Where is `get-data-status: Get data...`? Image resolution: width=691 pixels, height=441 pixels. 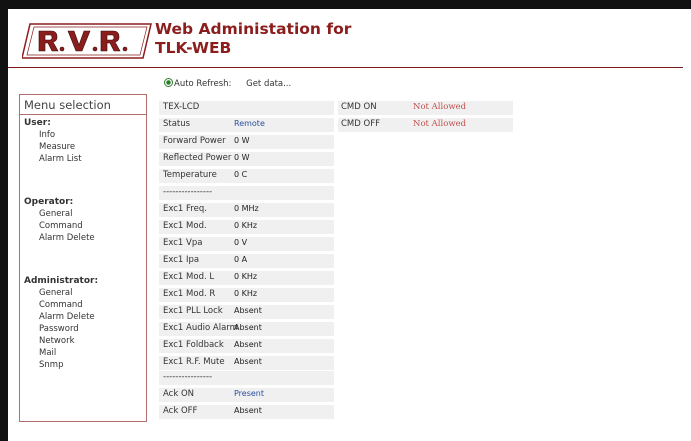
get-data-status: Get data... is located at coordinates (269, 84).